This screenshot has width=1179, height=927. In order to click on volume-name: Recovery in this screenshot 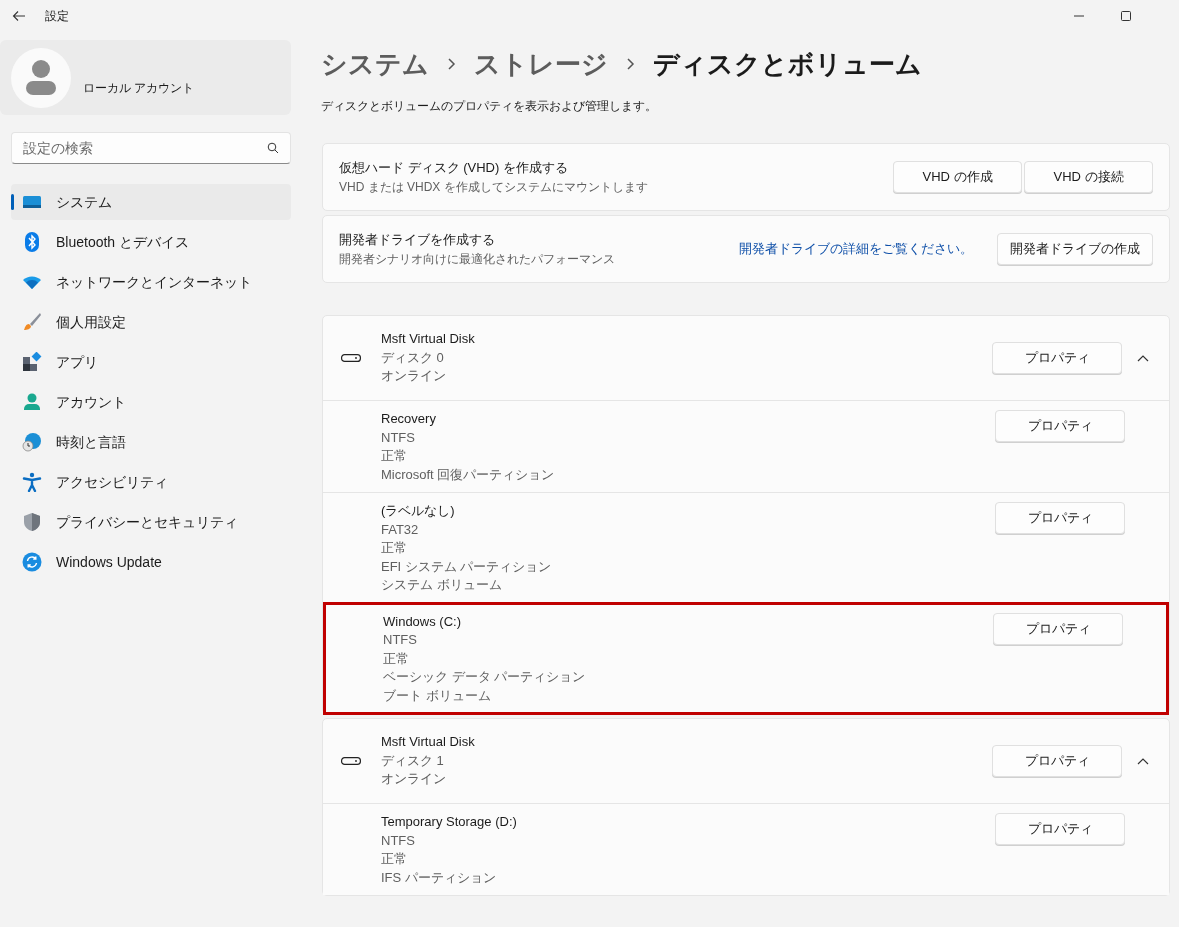, I will do `click(409, 419)`.